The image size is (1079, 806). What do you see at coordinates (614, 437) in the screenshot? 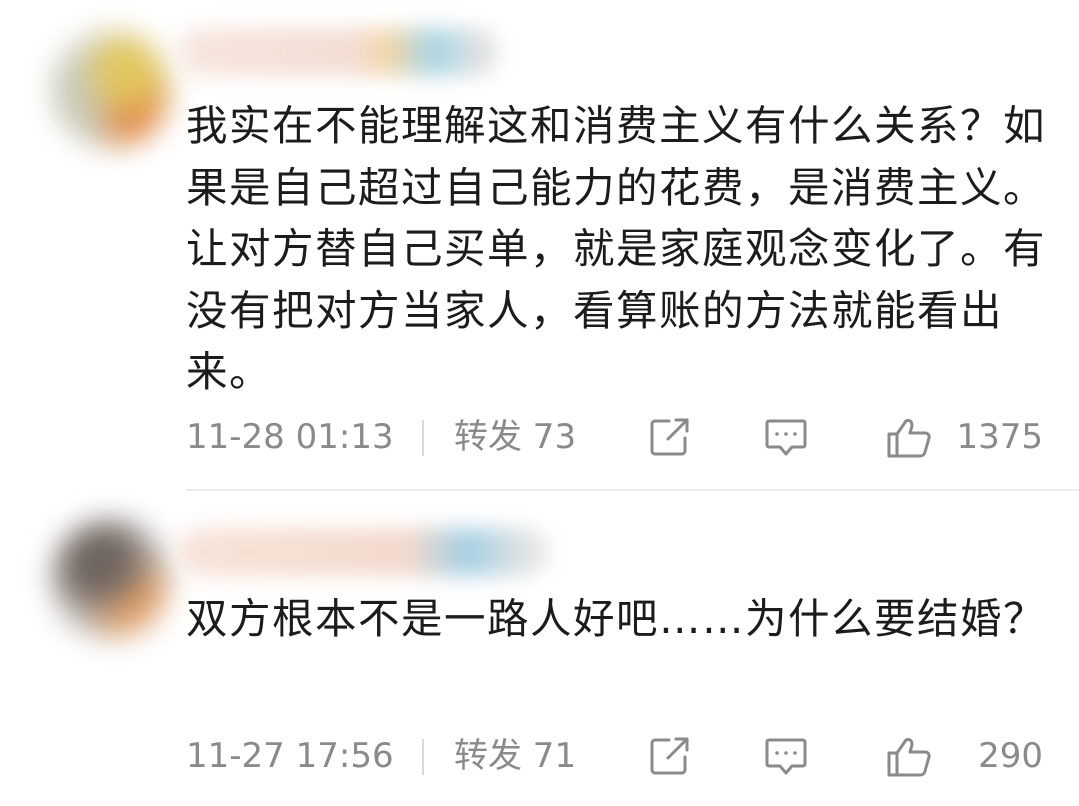
I see `comment-meta: 11-28 01:13 转发 73 1375` at bounding box center [614, 437].